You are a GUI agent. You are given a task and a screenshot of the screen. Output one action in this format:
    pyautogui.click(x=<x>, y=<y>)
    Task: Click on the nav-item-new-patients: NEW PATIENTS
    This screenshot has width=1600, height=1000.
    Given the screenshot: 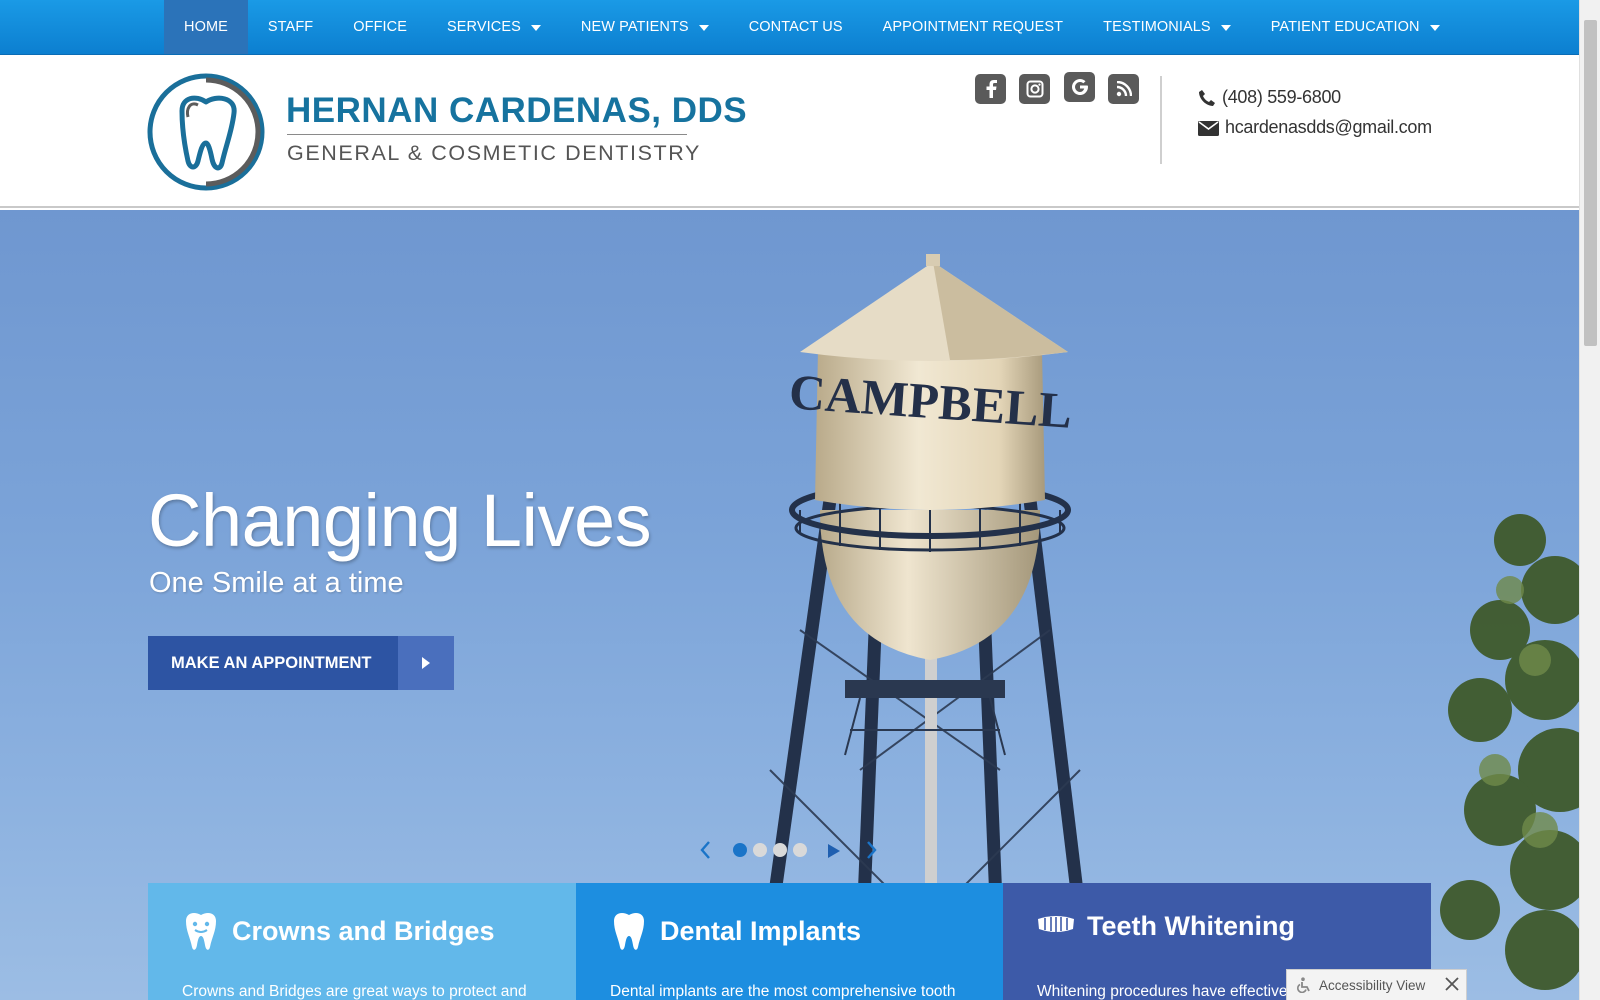 What is the action you would take?
    pyautogui.click(x=645, y=27)
    